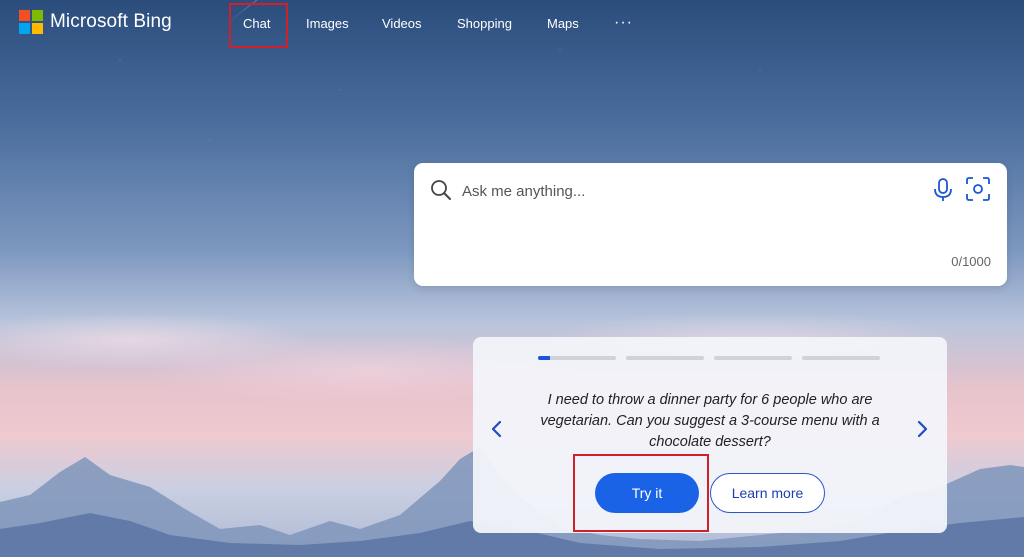 Image resolution: width=1024 pixels, height=557 pixels. What do you see at coordinates (31, 22) in the screenshot?
I see `microsoft-logo-icon` at bounding box center [31, 22].